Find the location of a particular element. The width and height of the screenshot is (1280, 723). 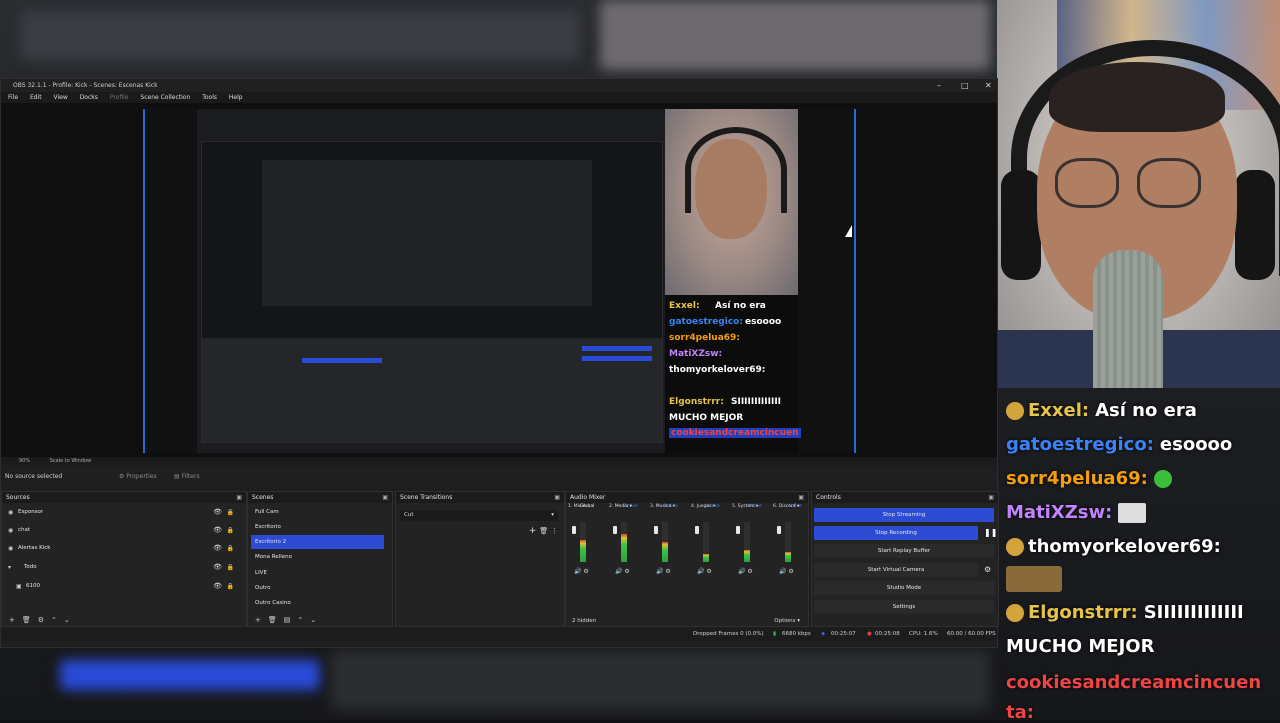

source-item: ◉ Esponsor 👁 🔒 is located at coordinates (124, 512).